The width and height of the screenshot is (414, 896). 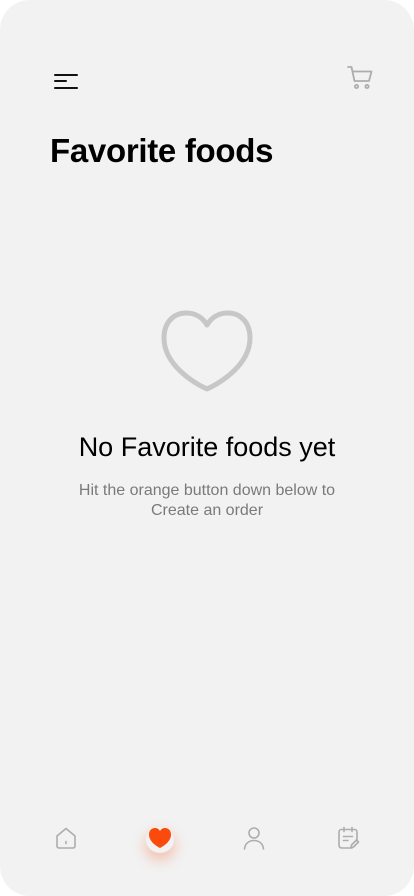 I want to click on nav-favorites, so click(x=160, y=838).